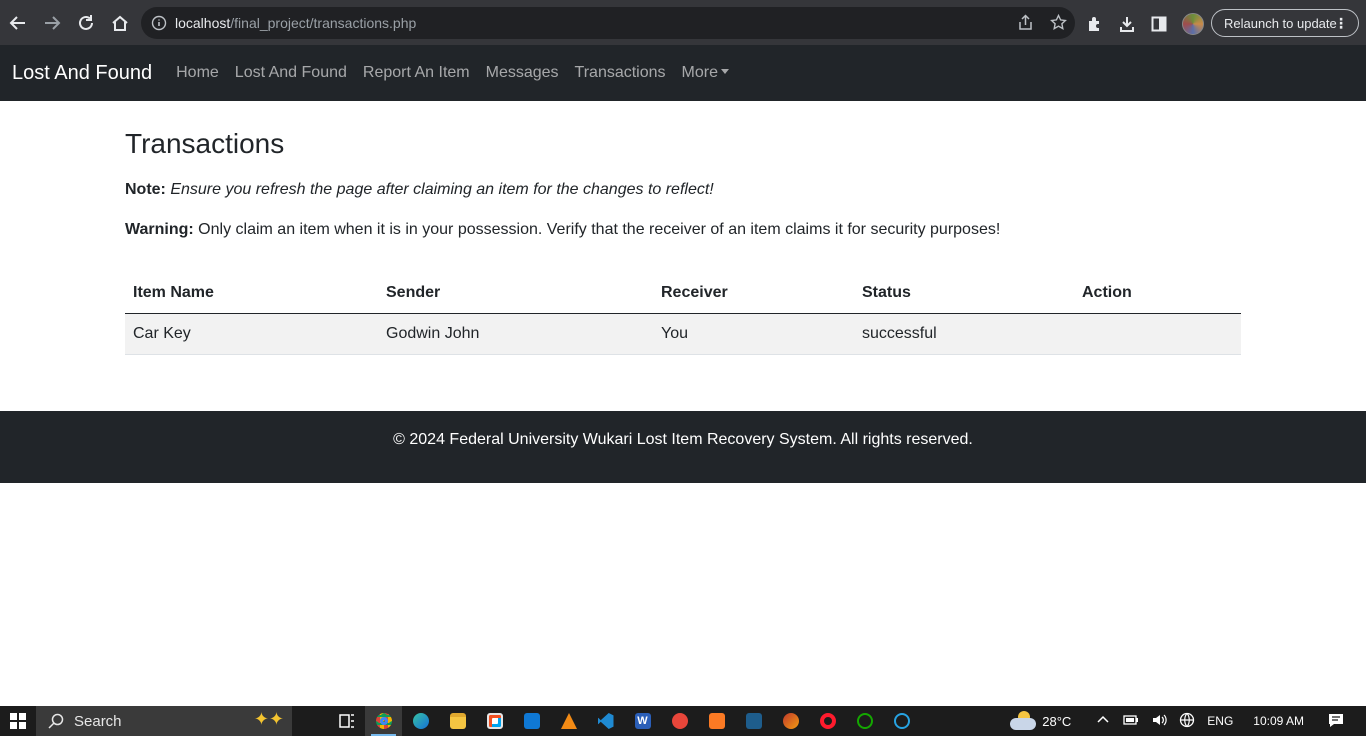  What do you see at coordinates (753, 334) in the screenshot?
I see `cell-receiver: You` at bounding box center [753, 334].